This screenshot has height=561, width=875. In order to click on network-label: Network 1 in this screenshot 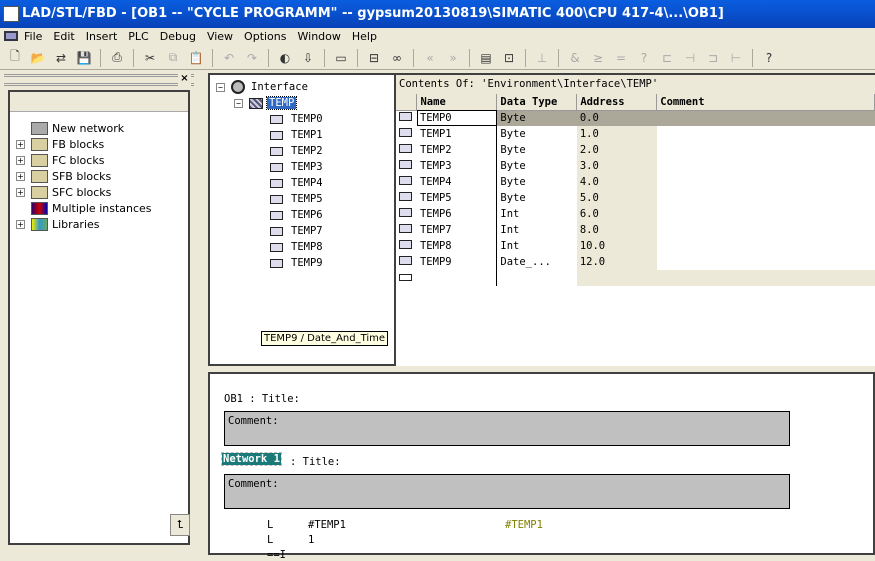, I will do `click(251, 459)`.